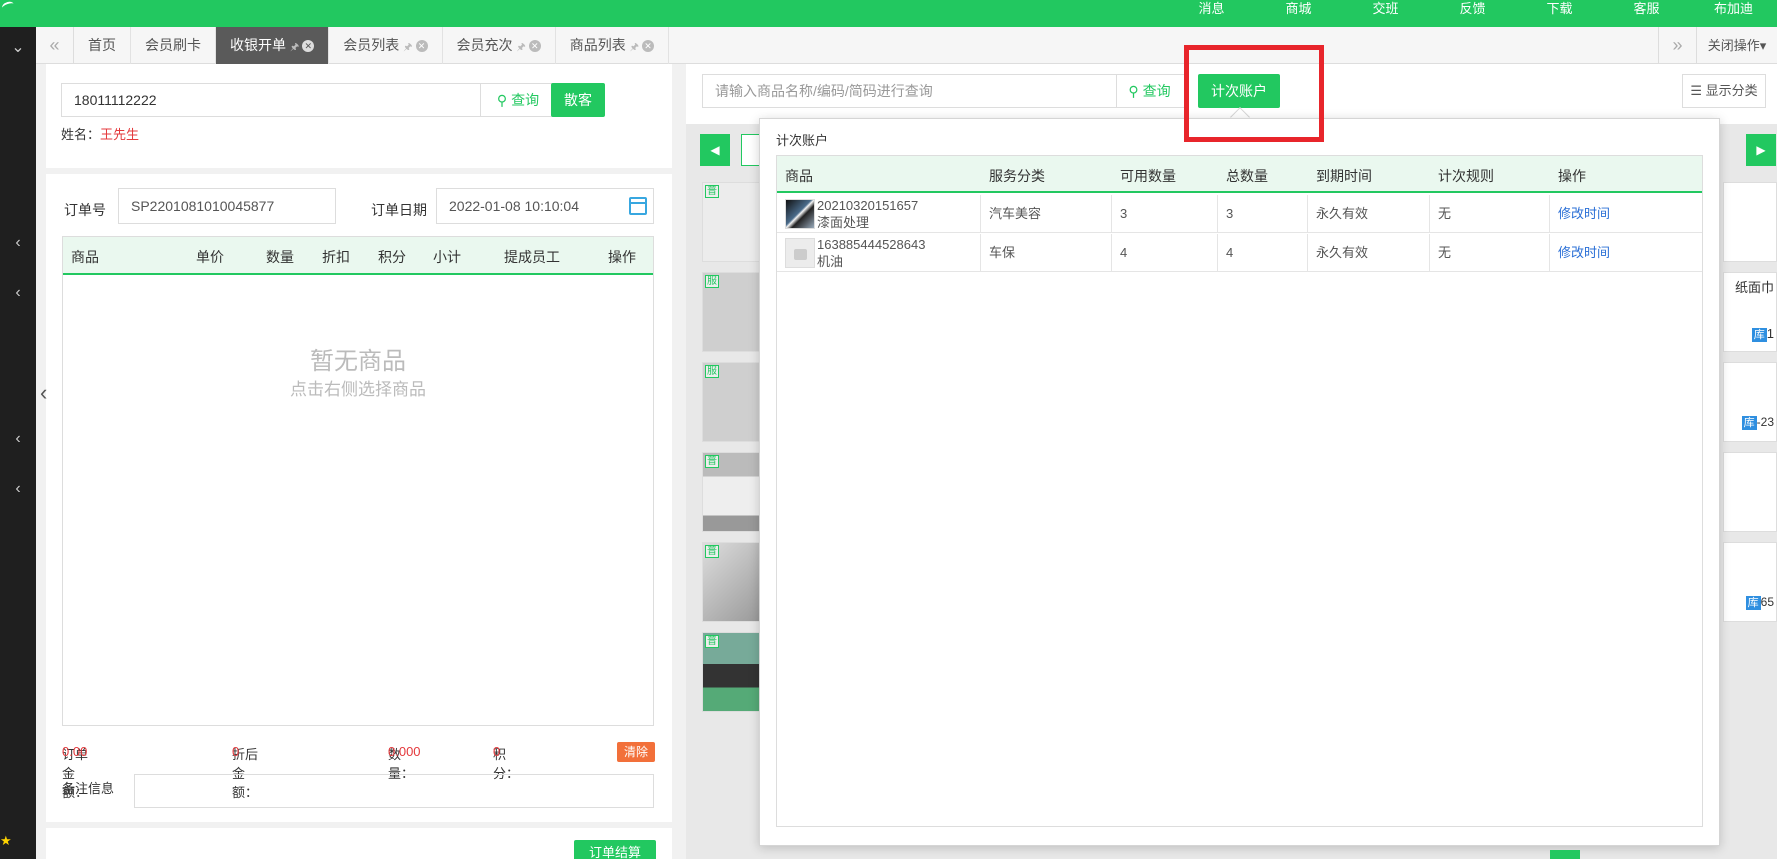 The image size is (1777, 859). I want to click on sidebar: ⌄ ‹ ‹ ‹ ‹ ★, so click(18, 443).